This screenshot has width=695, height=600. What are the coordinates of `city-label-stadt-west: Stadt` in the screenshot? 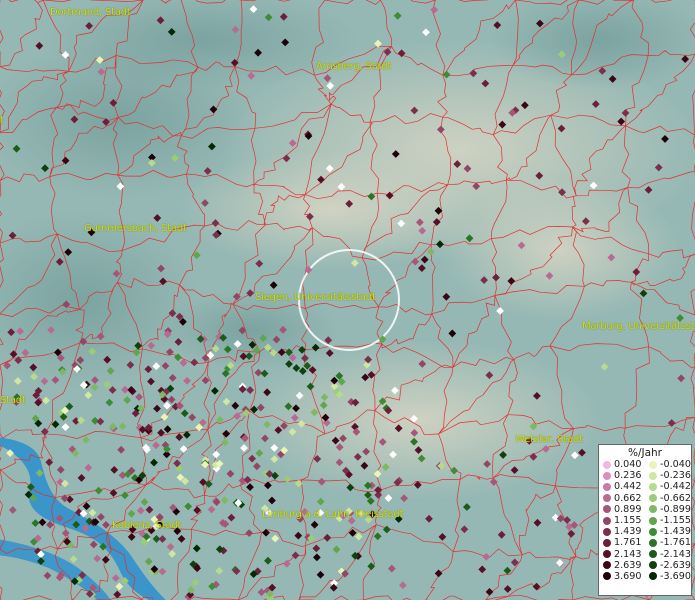 It's located at (13, 400).